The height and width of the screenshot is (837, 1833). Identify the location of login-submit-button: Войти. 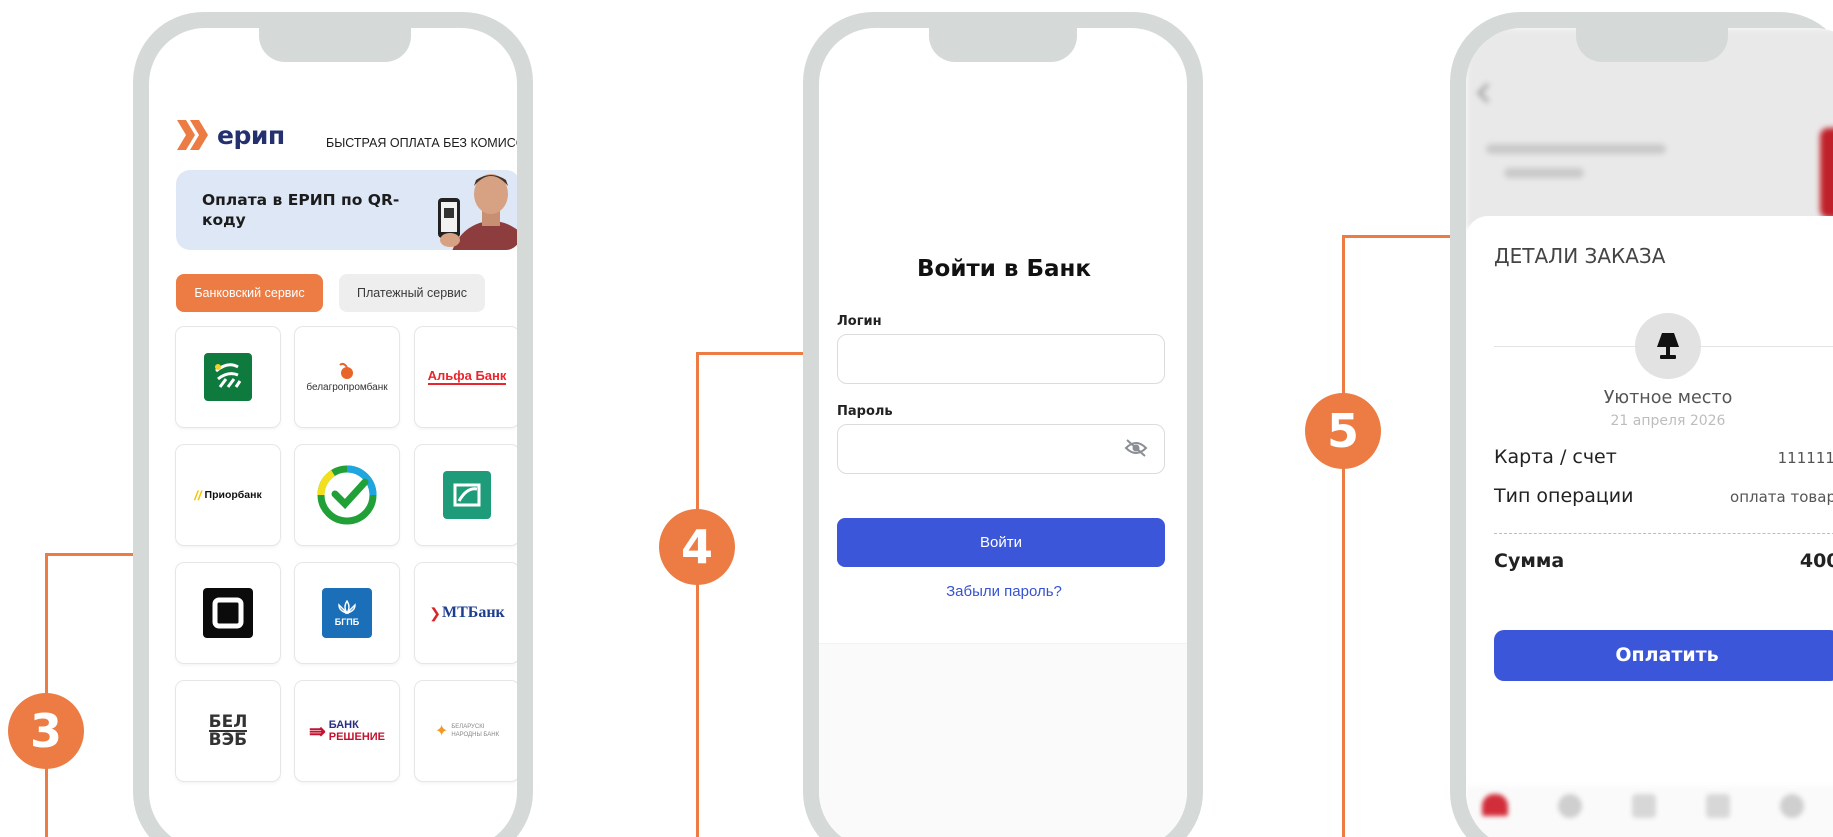
(1001, 542).